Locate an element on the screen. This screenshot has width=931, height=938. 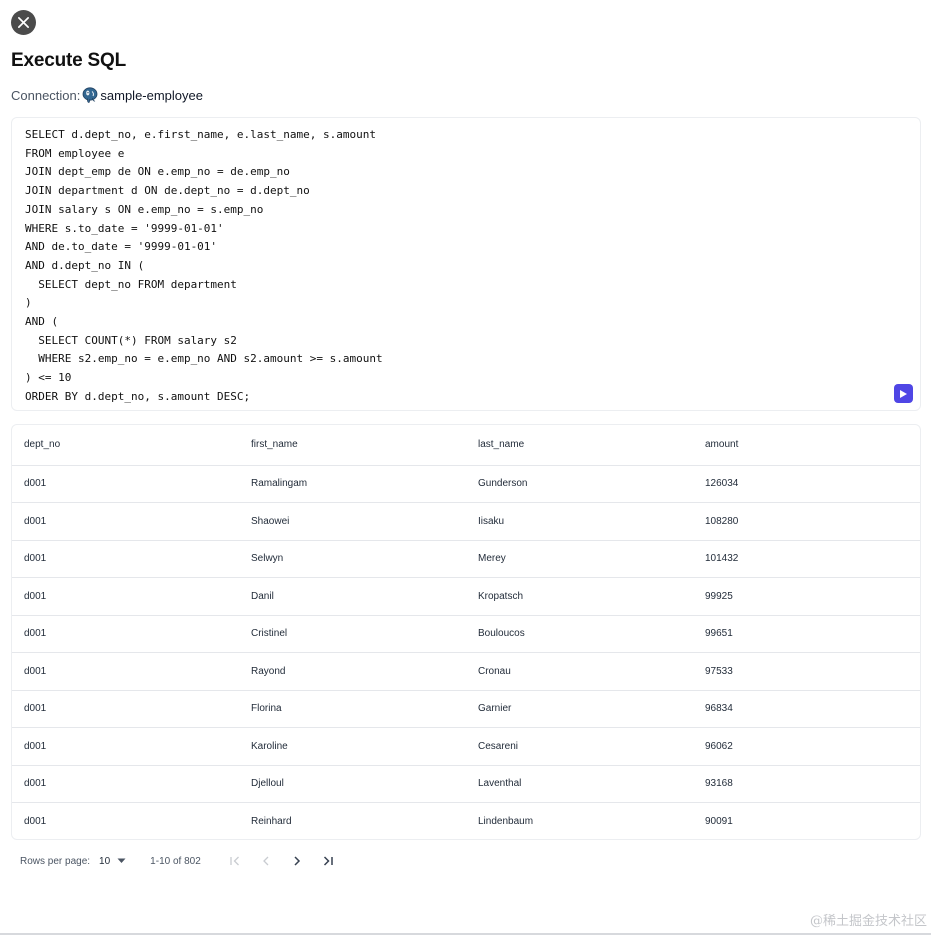
cell-amount: 90091 is located at coordinates (719, 821).